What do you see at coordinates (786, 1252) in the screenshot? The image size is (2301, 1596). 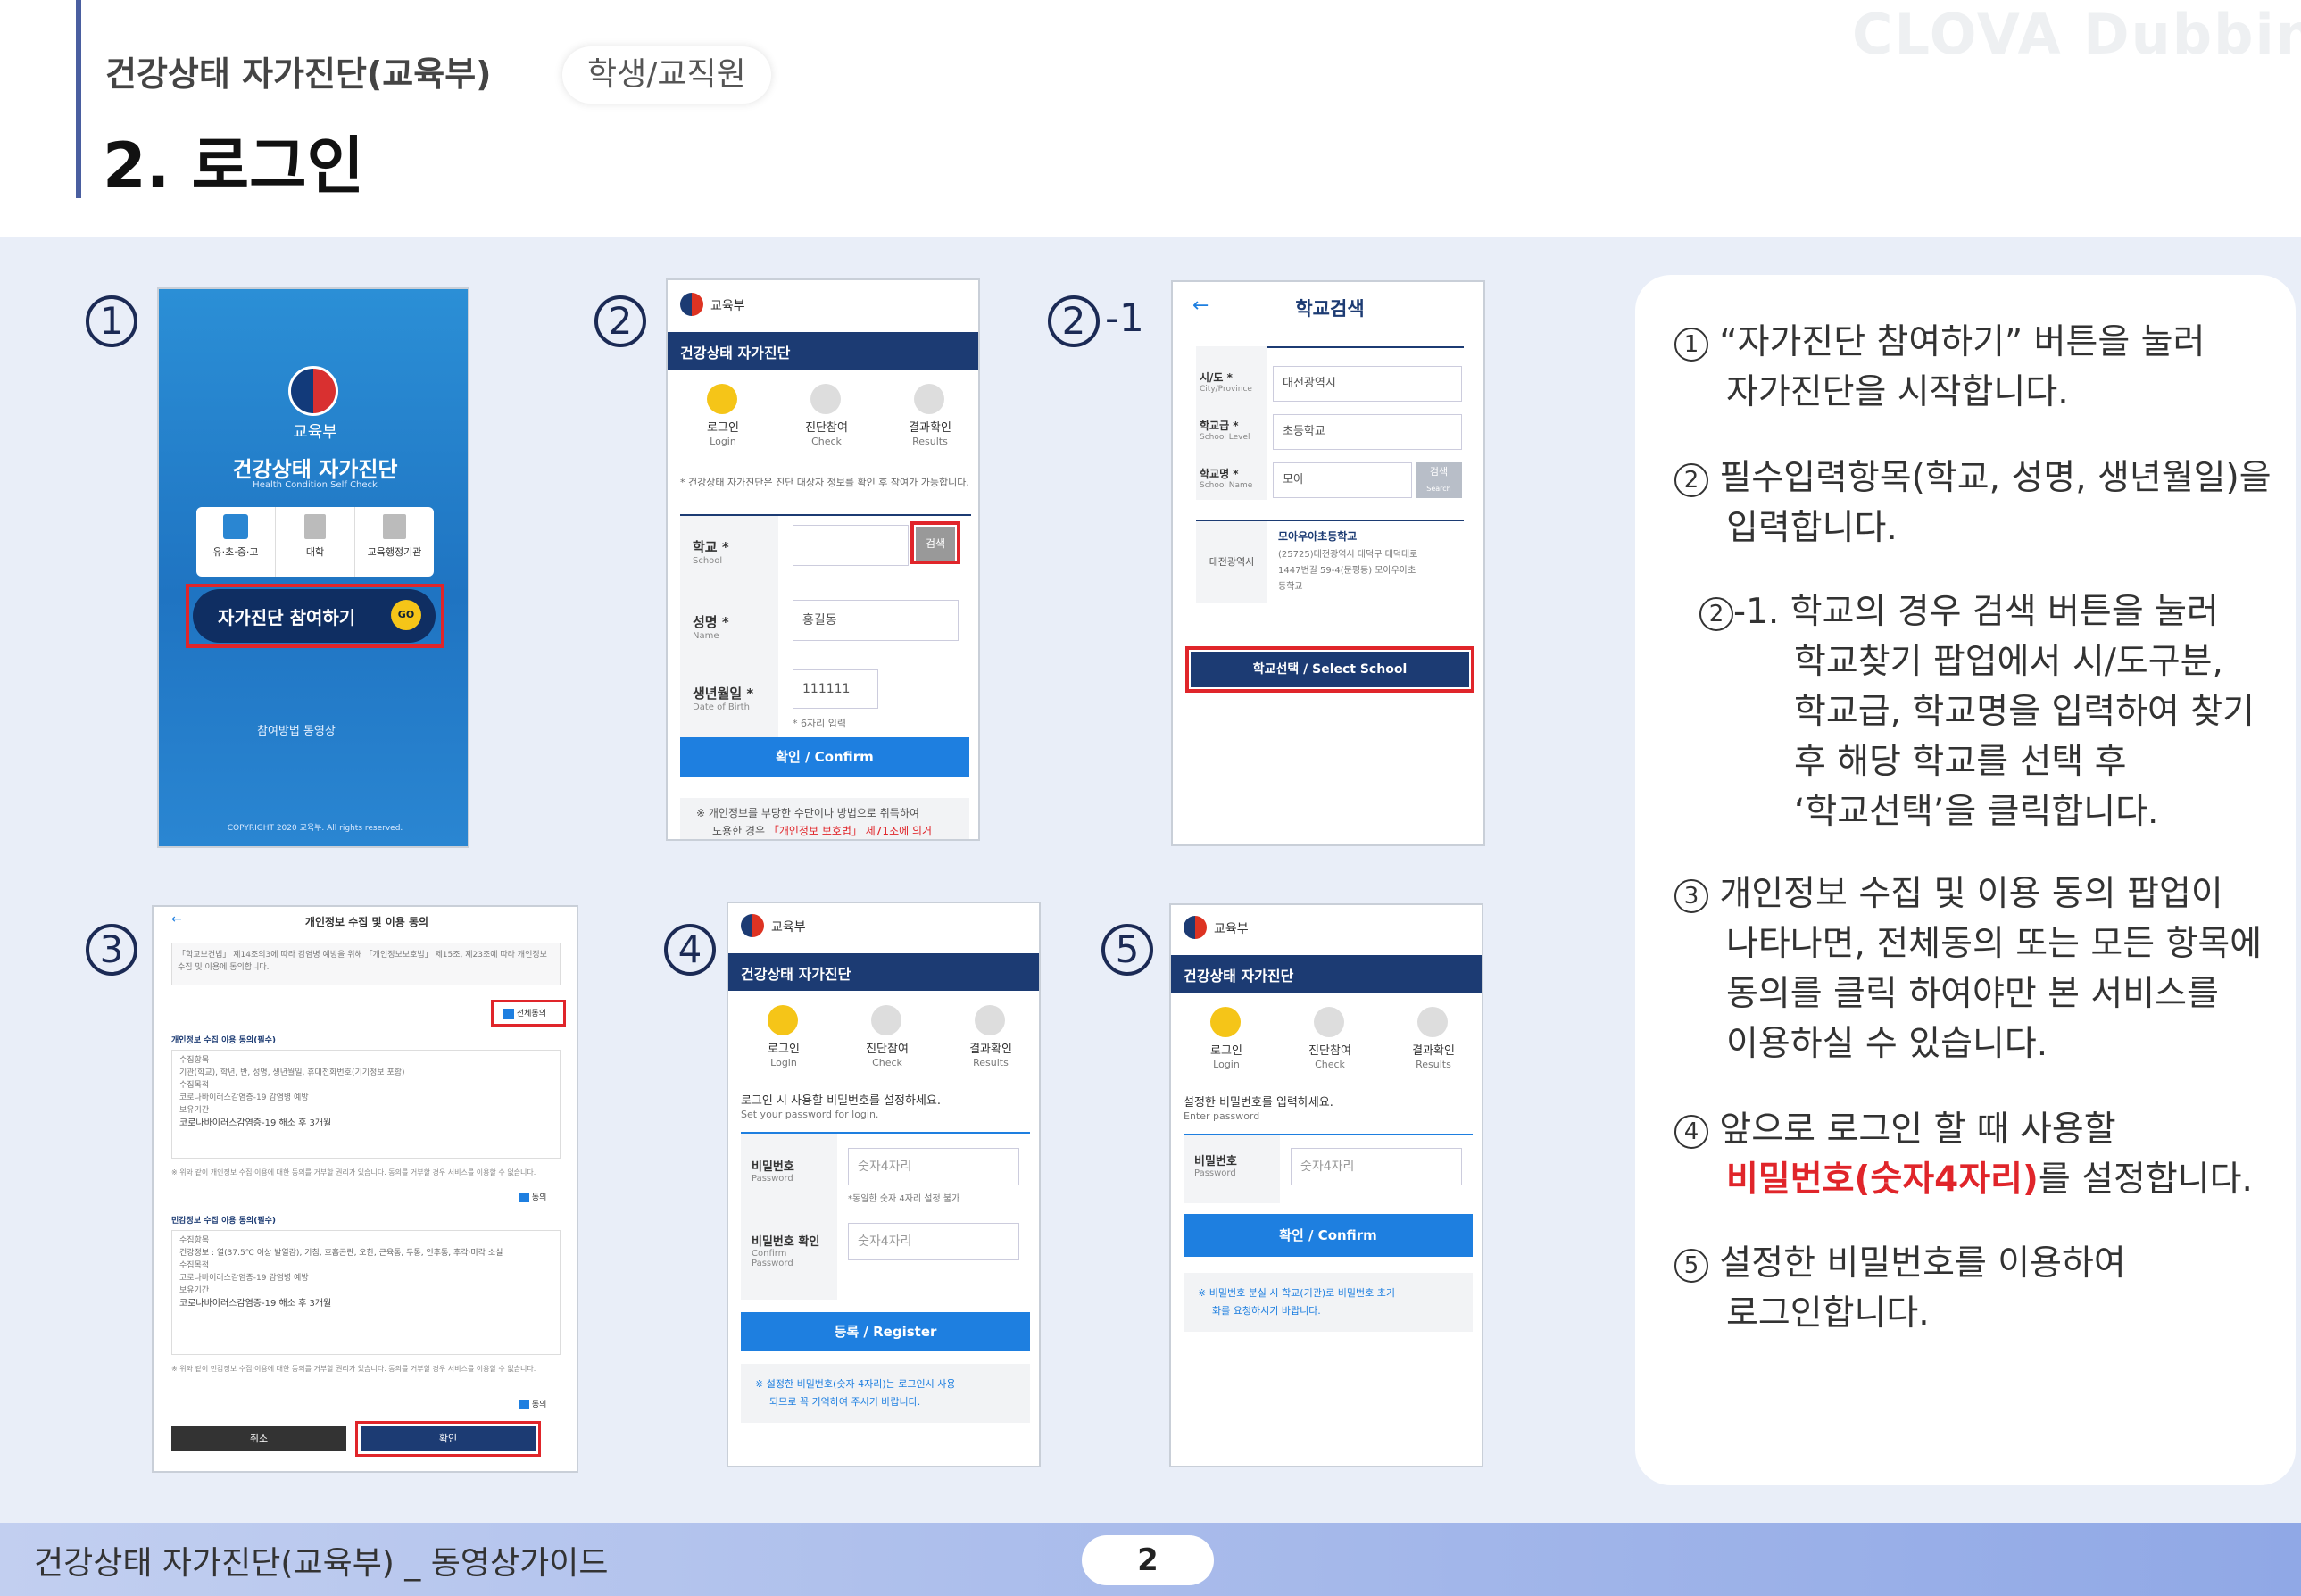 I see `confirm-password-label: 비밀번호 확인 Confirm Password` at bounding box center [786, 1252].